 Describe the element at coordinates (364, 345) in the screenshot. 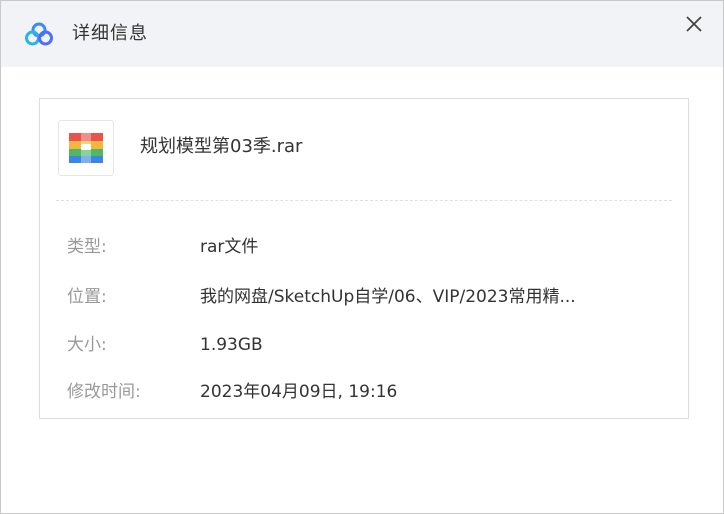

I see `detail-row-size: 大小: 1.93GB` at that location.